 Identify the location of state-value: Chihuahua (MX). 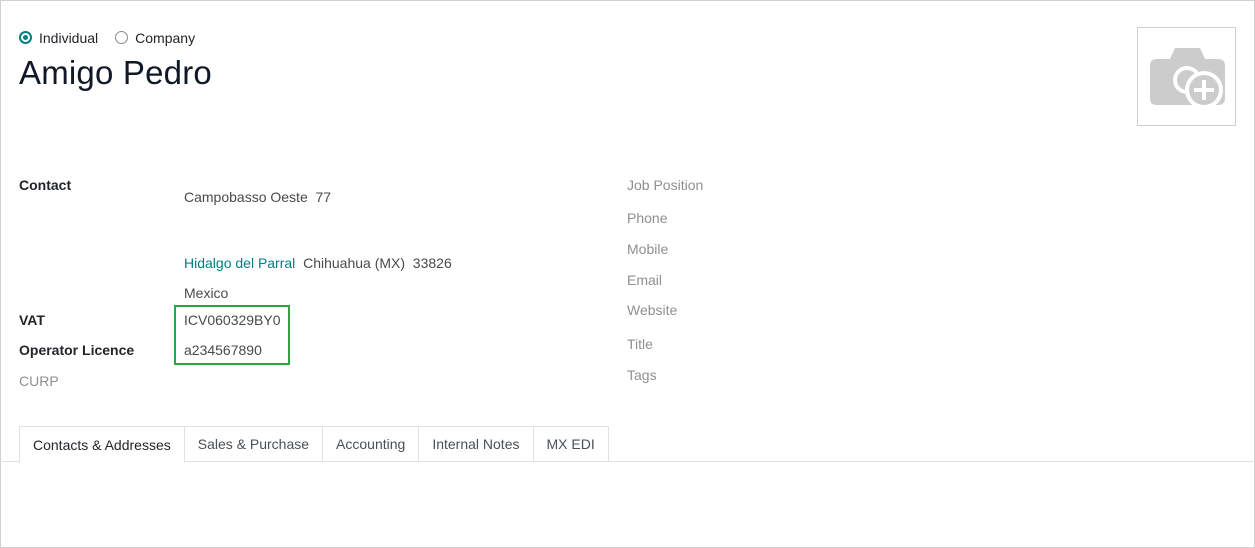
(354, 263).